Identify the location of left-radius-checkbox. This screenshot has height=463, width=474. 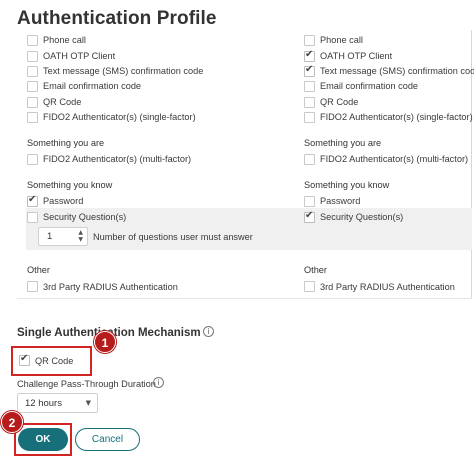
(32, 286).